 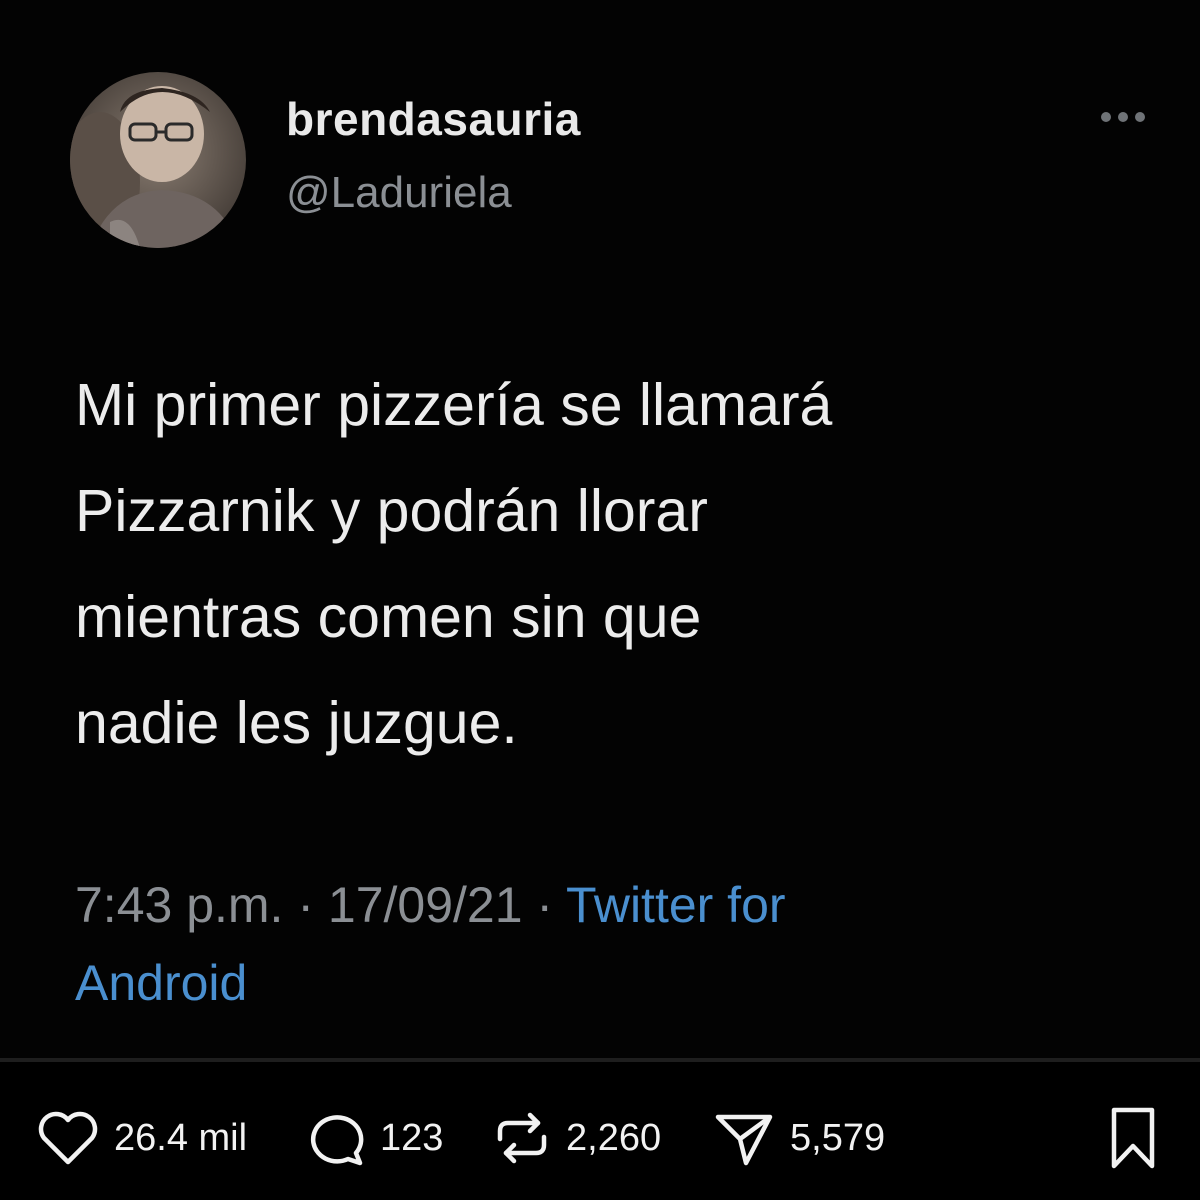 I want to click on comment-button: 123, so click(x=374, y=1139).